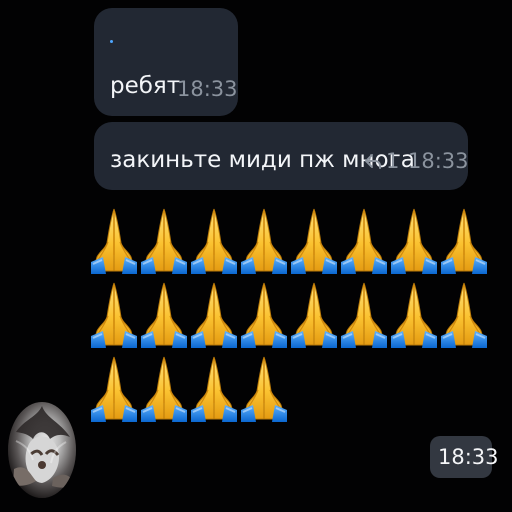  Describe the element at coordinates (438, 161) in the screenshot. I see `message-time-2: 18:33` at that location.